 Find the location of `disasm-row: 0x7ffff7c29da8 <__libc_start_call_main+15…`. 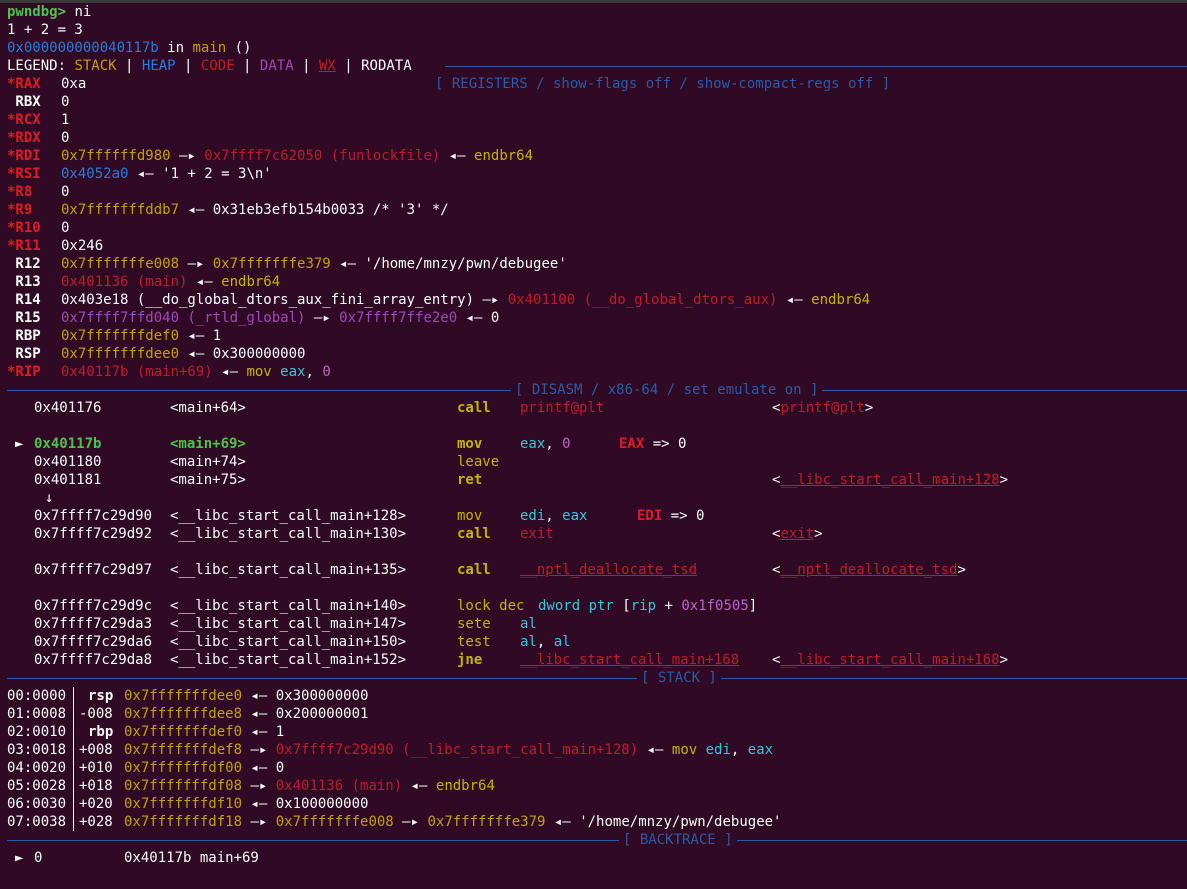

disasm-row: 0x7ffff7c29da8 <__libc_start_call_main+15… is located at coordinates (597, 660).